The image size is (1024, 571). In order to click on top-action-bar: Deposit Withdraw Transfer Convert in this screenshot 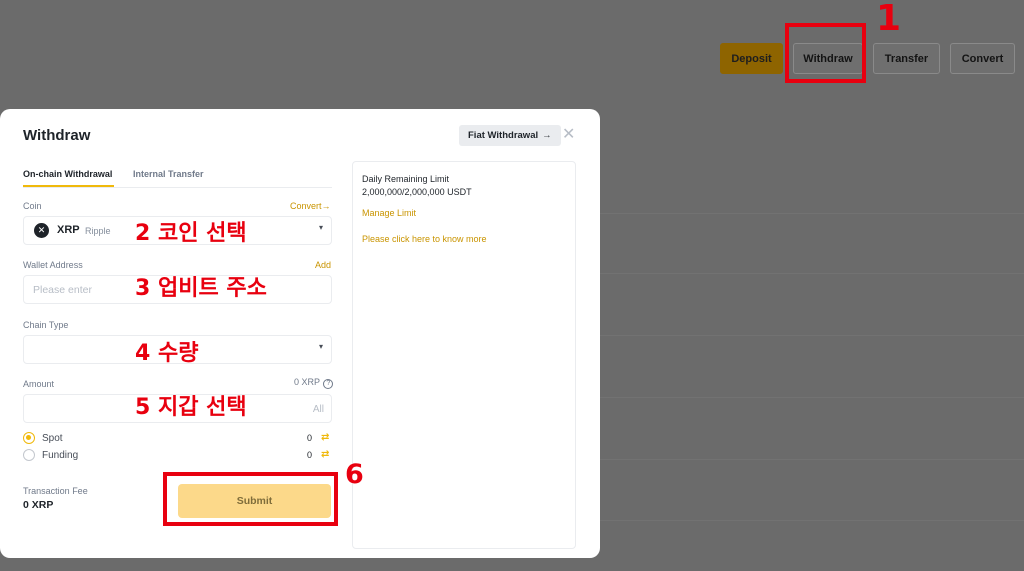, I will do `click(867, 58)`.